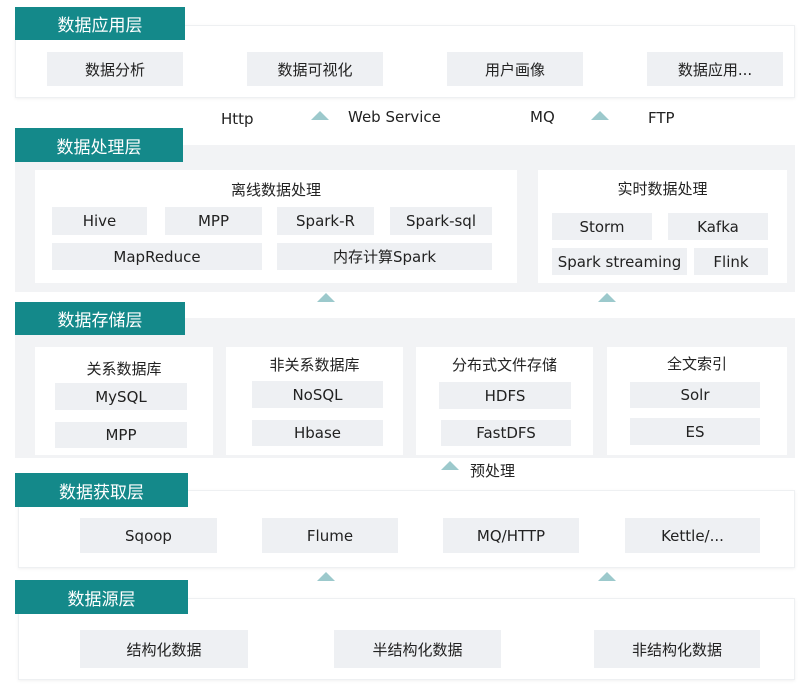 The image size is (807, 685). What do you see at coordinates (325, 221) in the screenshot?
I see `offline-item: Spark-R` at bounding box center [325, 221].